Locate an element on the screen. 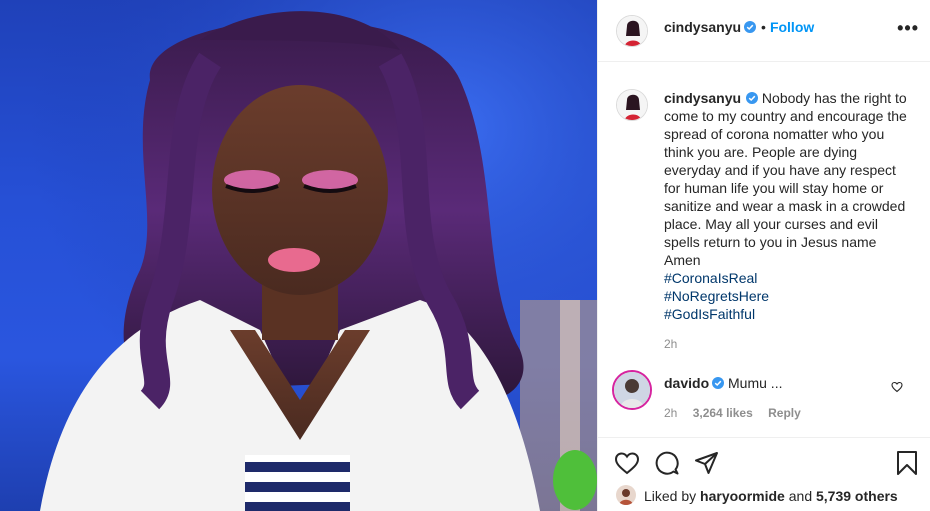 The width and height of the screenshot is (930, 511). author-username: cindysanyu is located at coordinates (702, 27).